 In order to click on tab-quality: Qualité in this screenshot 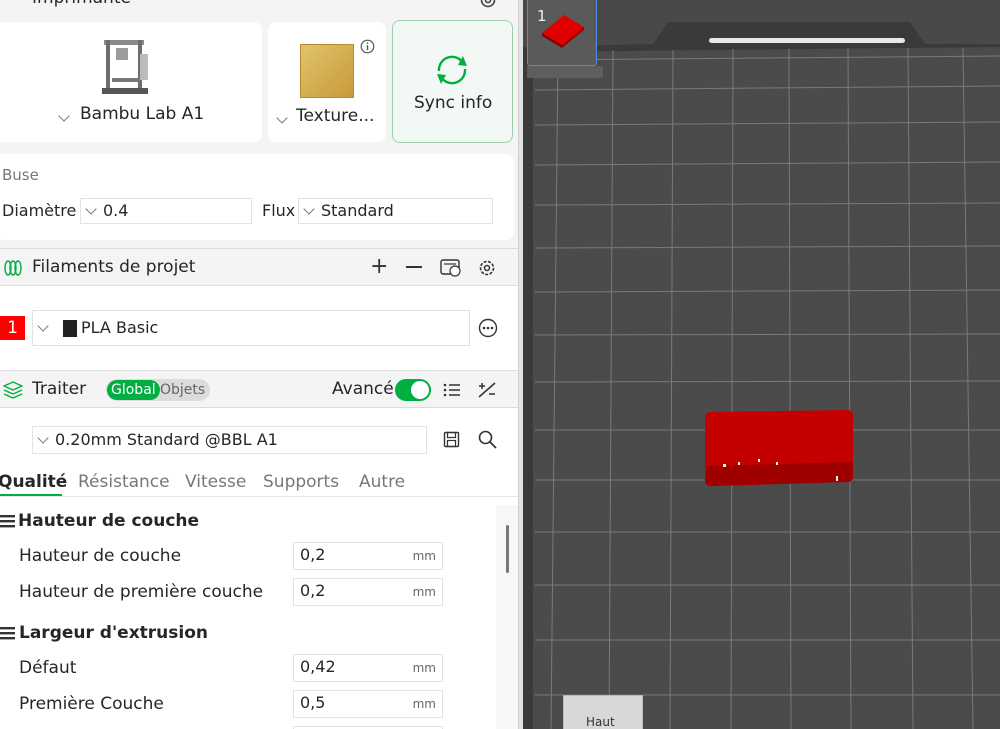, I will do `click(33, 482)`.